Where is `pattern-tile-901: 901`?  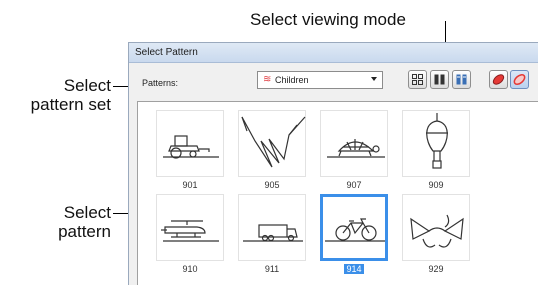
pattern-tile-901: 901 is located at coordinates (190, 150).